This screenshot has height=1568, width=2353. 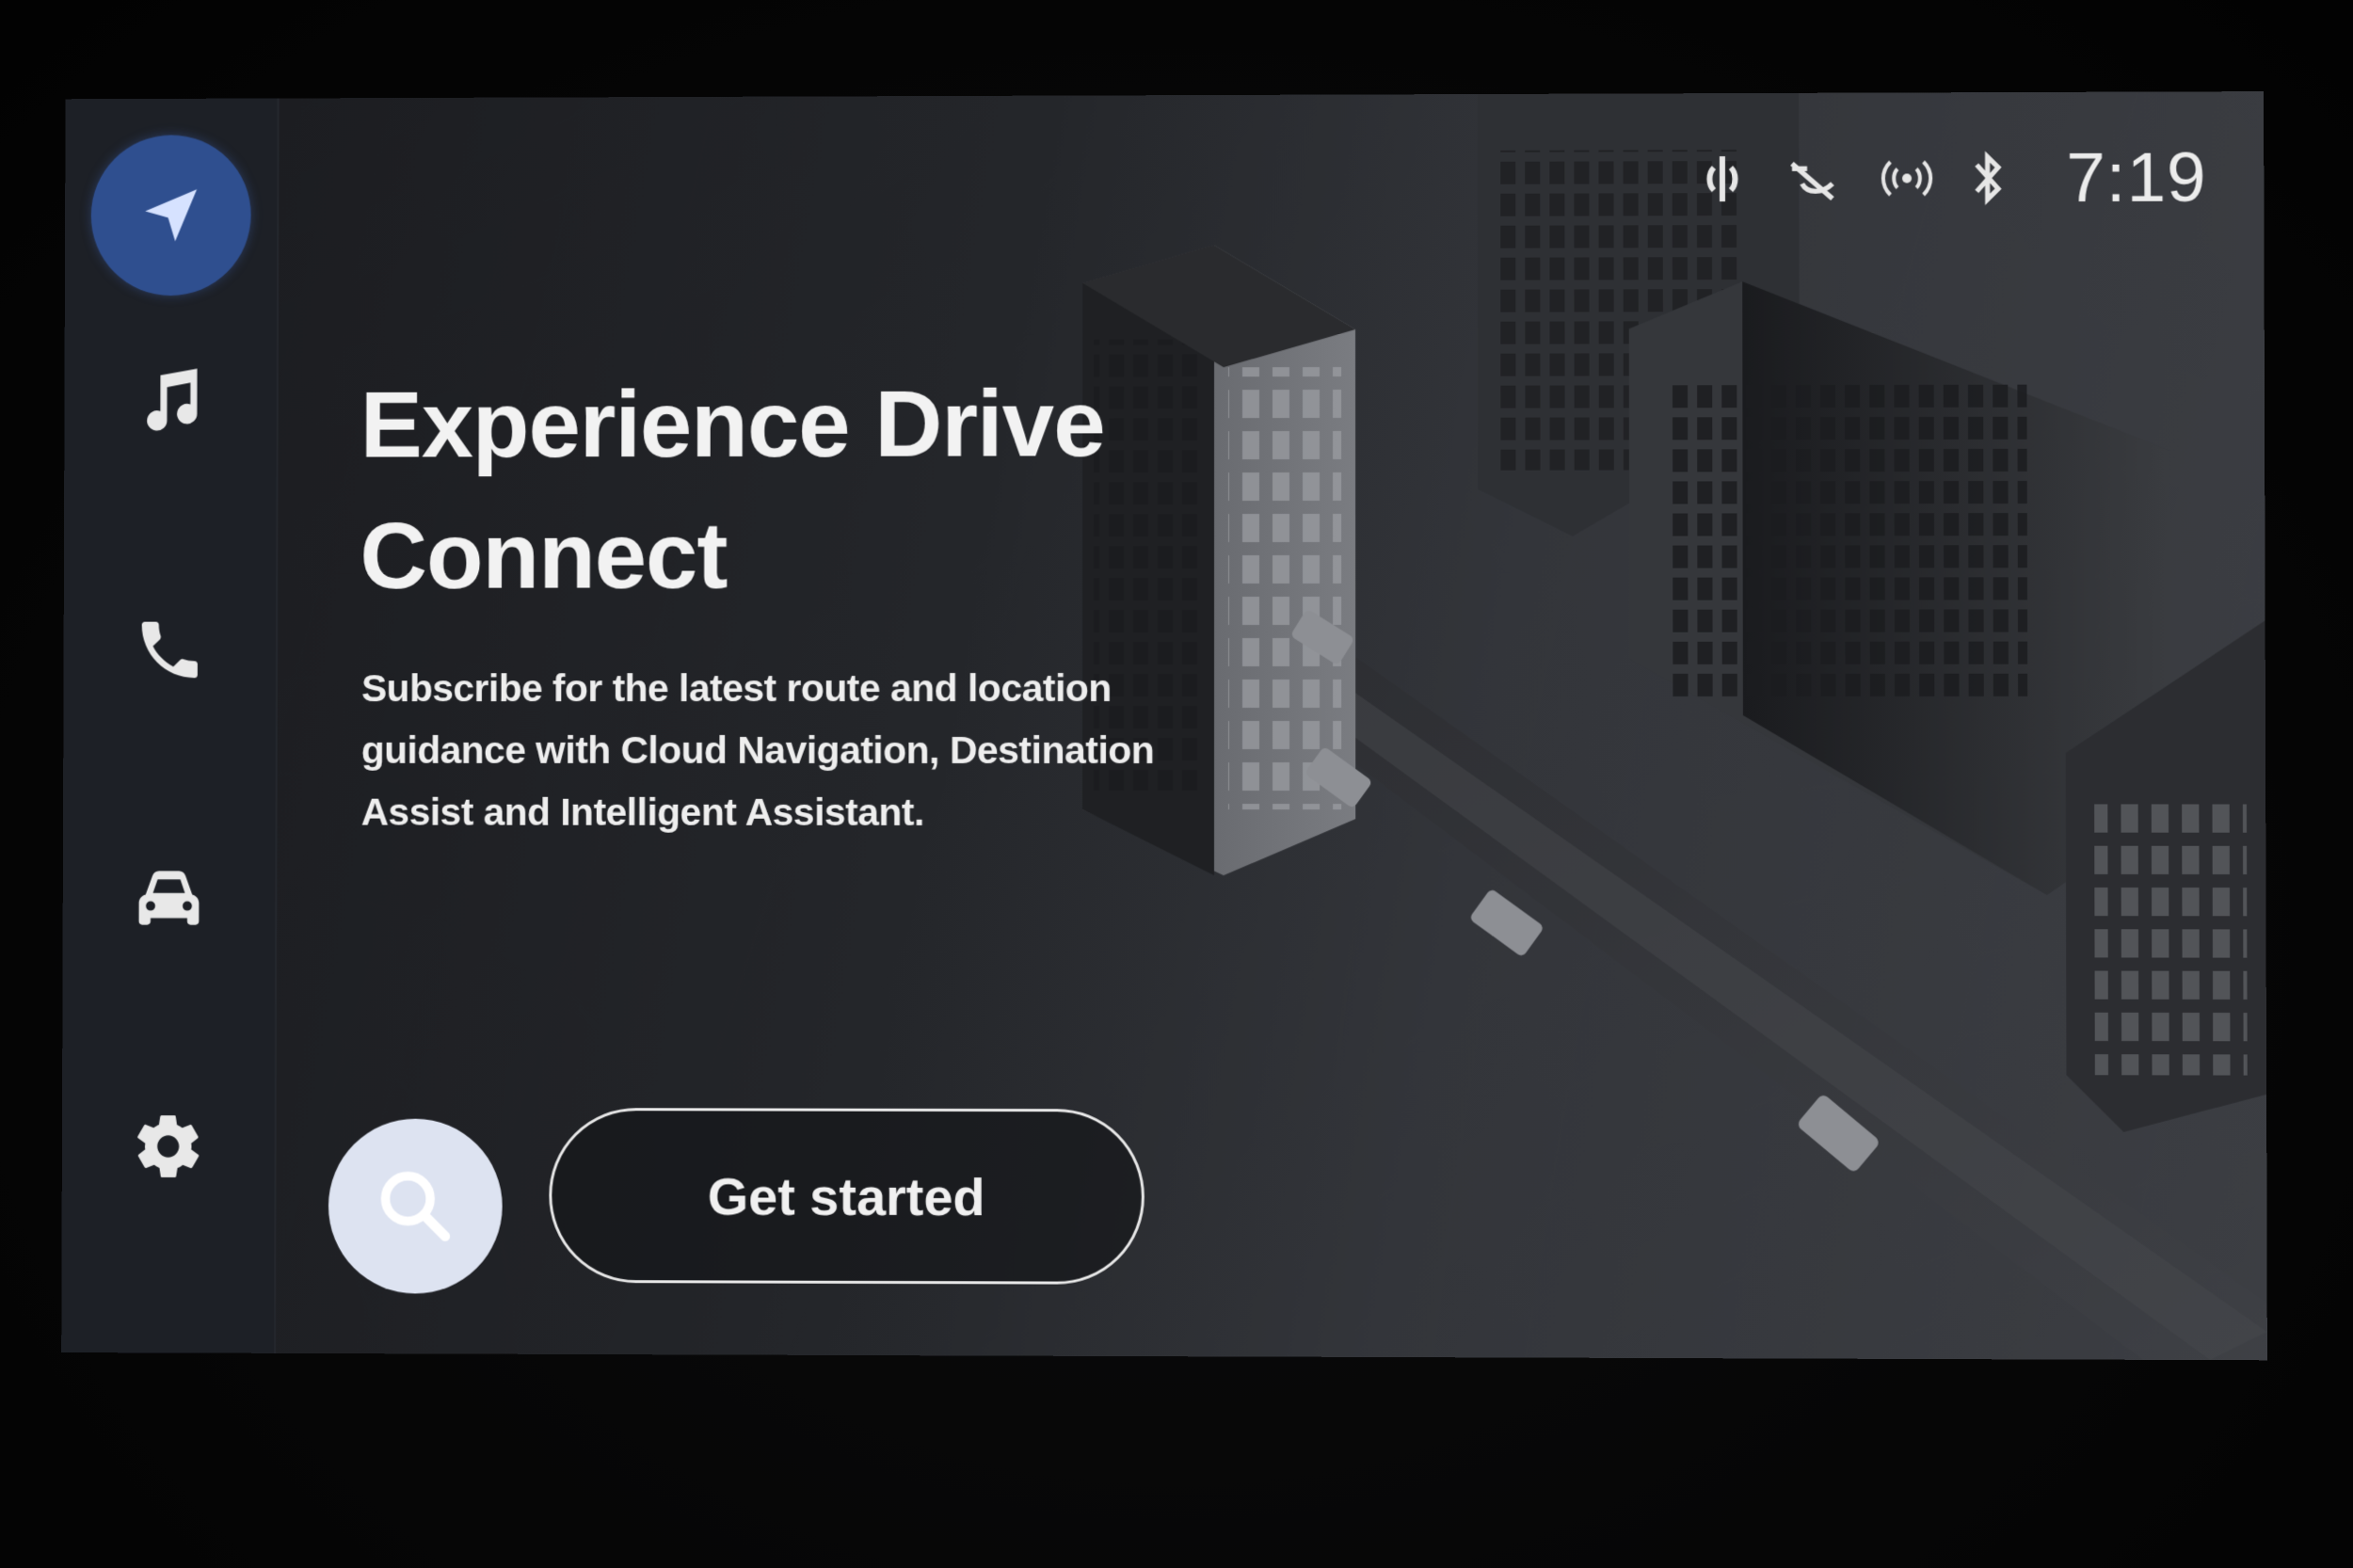 I want to click on bluetooth-icon, so click(x=1987, y=178).